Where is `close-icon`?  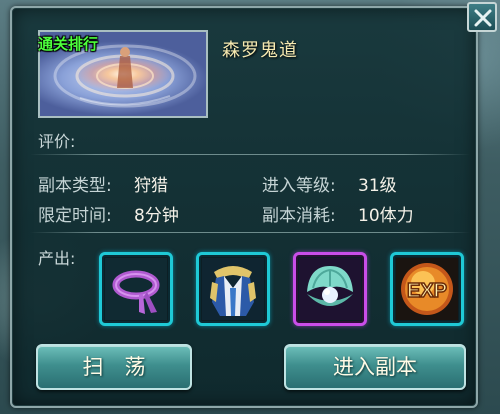 close-icon is located at coordinates (483, 18).